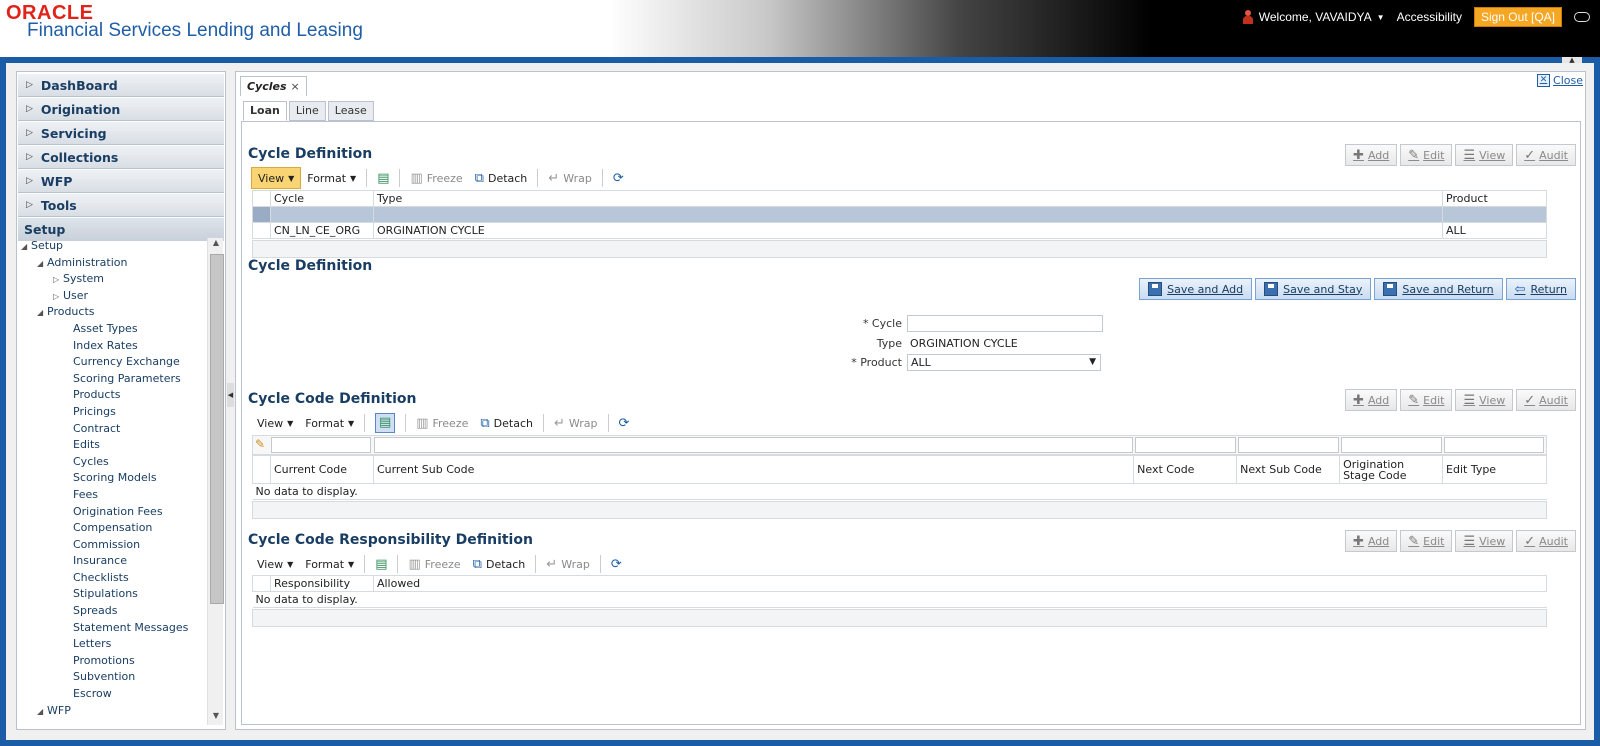 The image size is (1600, 746). Describe the element at coordinates (1288, 469) in the screenshot. I see `column-header: Next Sub Code` at that location.